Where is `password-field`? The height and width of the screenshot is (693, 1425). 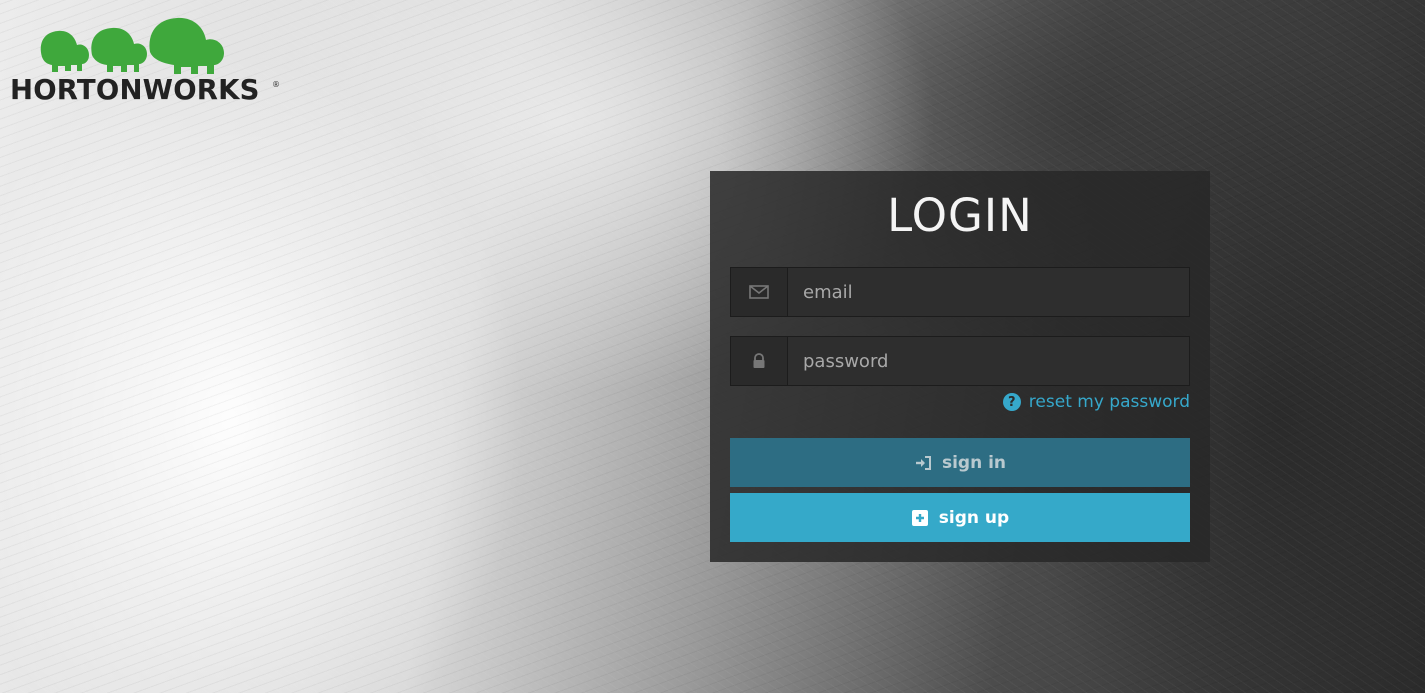
password-field is located at coordinates (960, 361).